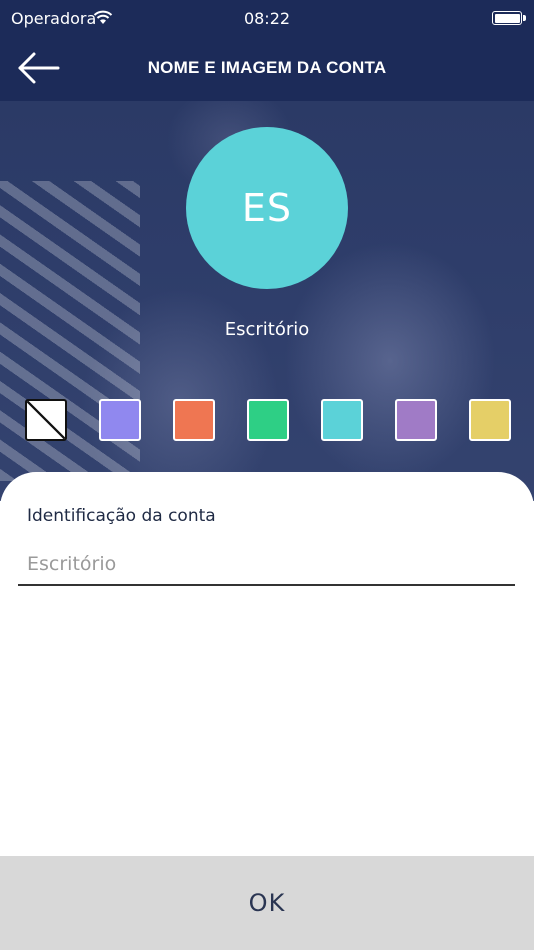 This screenshot has height=950, width=534. Describe the element at coordinates (490, 420) in the screenshot. I see `color-swatch-yellow` at that location.